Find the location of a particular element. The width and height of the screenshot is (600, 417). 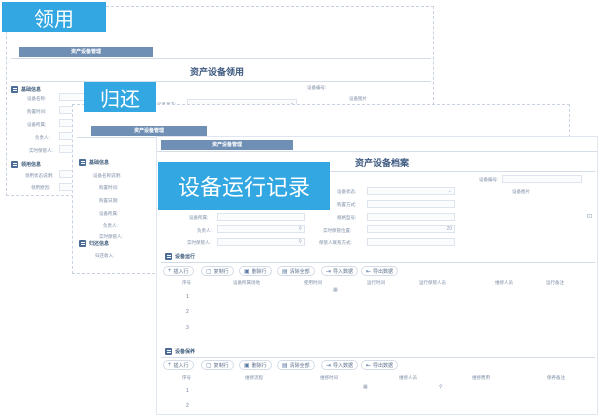

field-label: 实时保管位置: is located at coordinates (337, 230).